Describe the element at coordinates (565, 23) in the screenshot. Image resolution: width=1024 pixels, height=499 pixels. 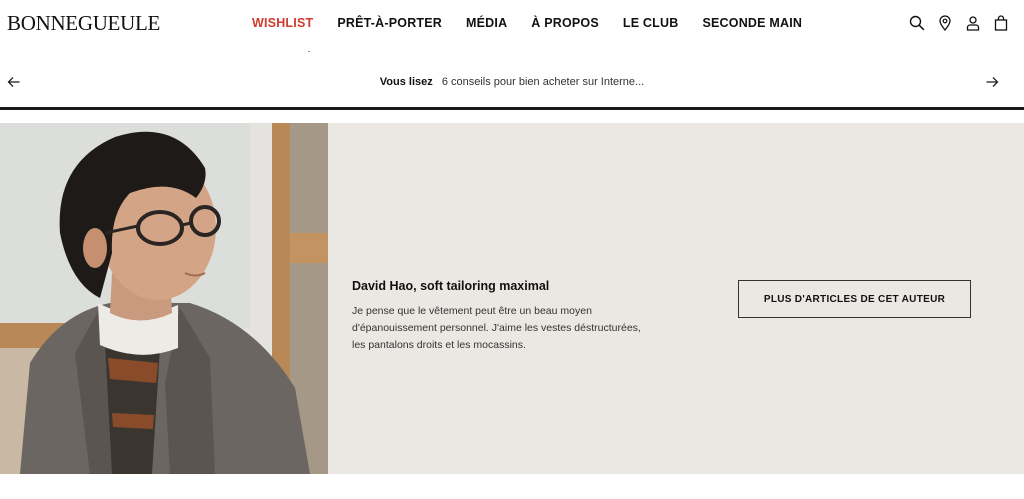
I see `nav-item-a-propos: À PROPOS` at that location.